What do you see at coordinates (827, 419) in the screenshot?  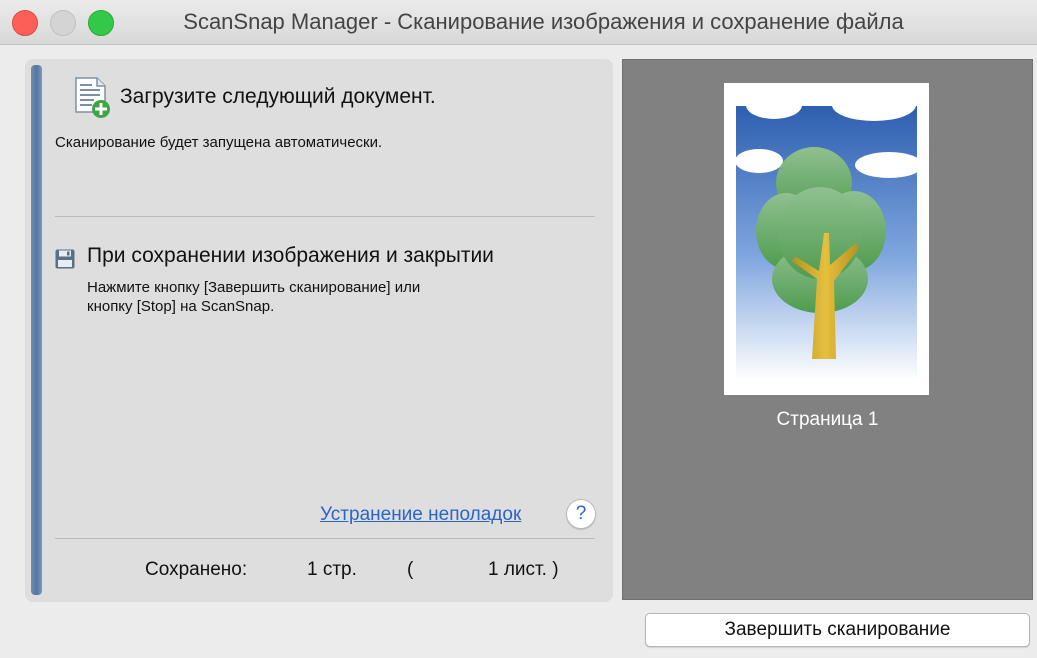 I see `page-caption: Страница 1` at bounding box center [827, 419].